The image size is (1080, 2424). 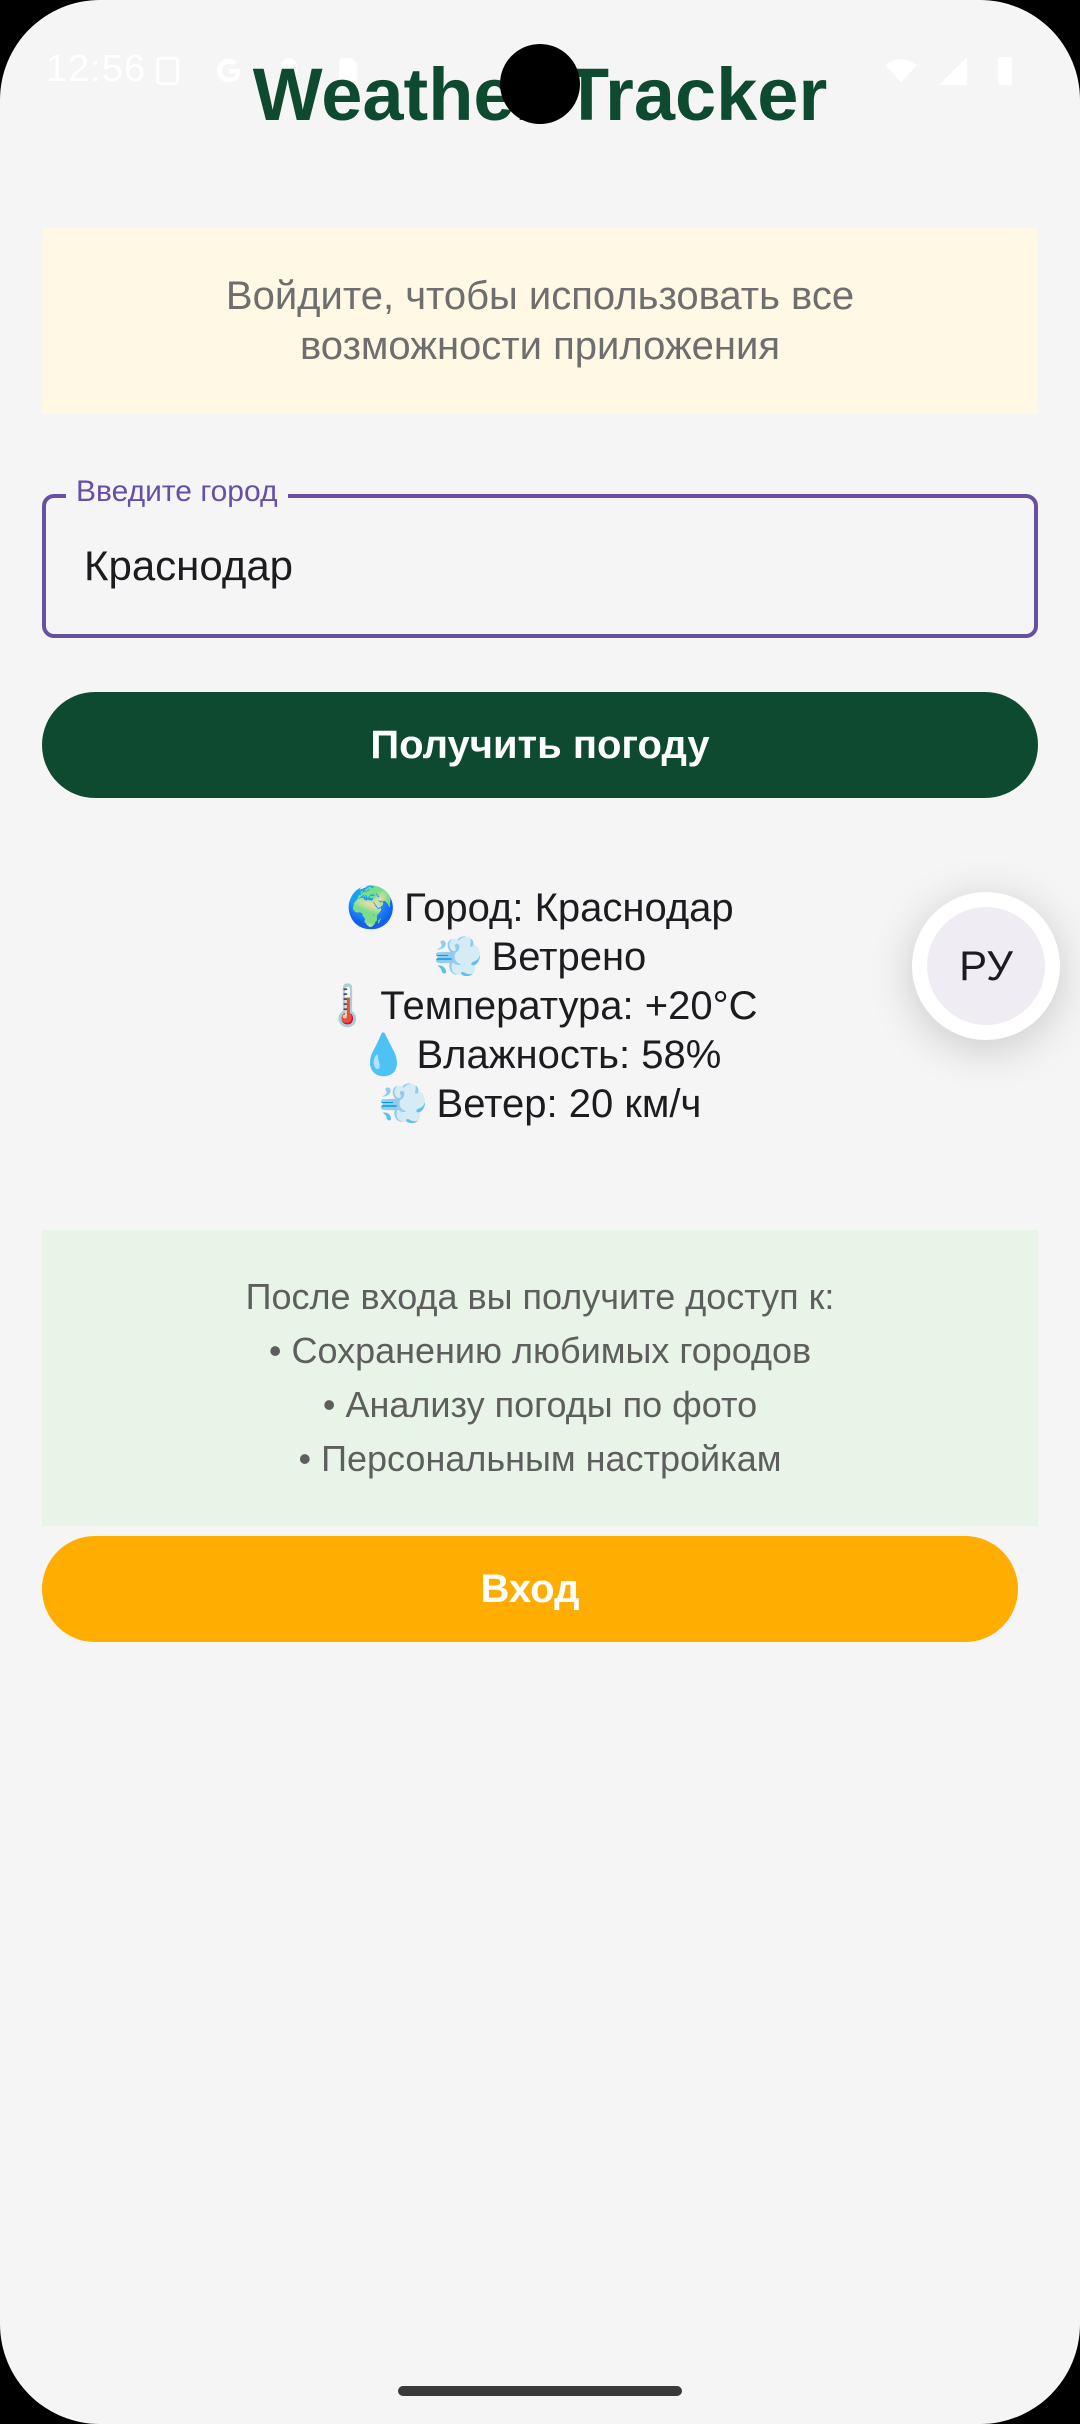 What do you see at coordinates (540, 1350) in the screenshot?
I see `benefits-item: • Сохранению любимых городов` at bounding box center [540, 1350].